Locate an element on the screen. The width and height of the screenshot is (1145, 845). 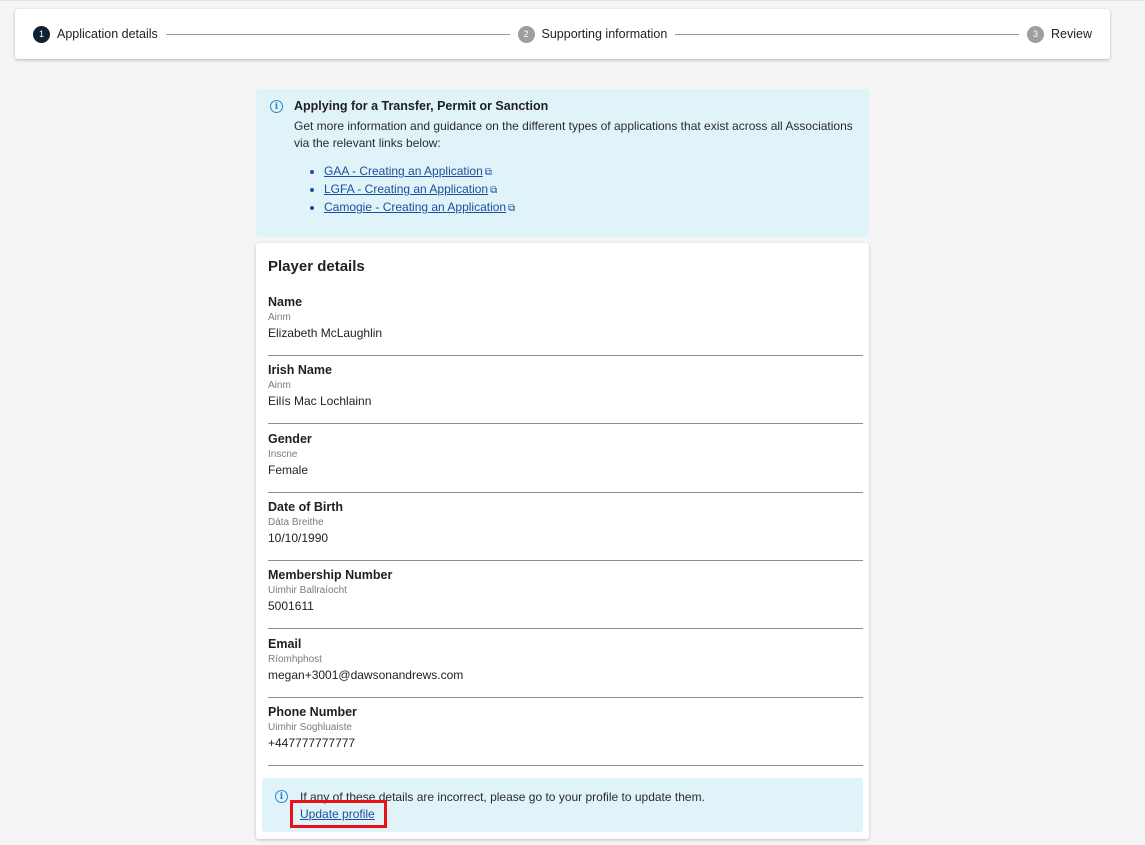
step-number-1: 1 is located at coordinates (41, 34).